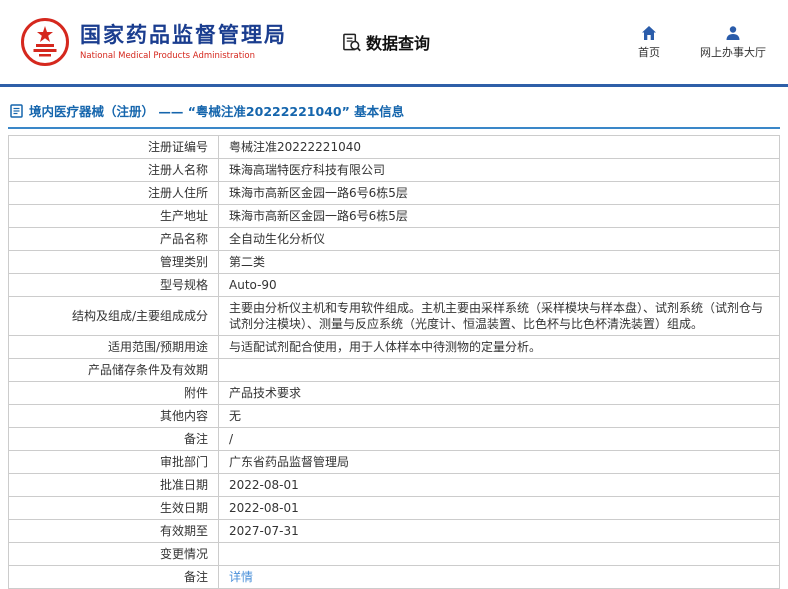 The height and width of the screenshot is (589, 788). Describe the element at coordinates (113, 531) in the screenshot. I see `row-label: 有效期至` at that location.